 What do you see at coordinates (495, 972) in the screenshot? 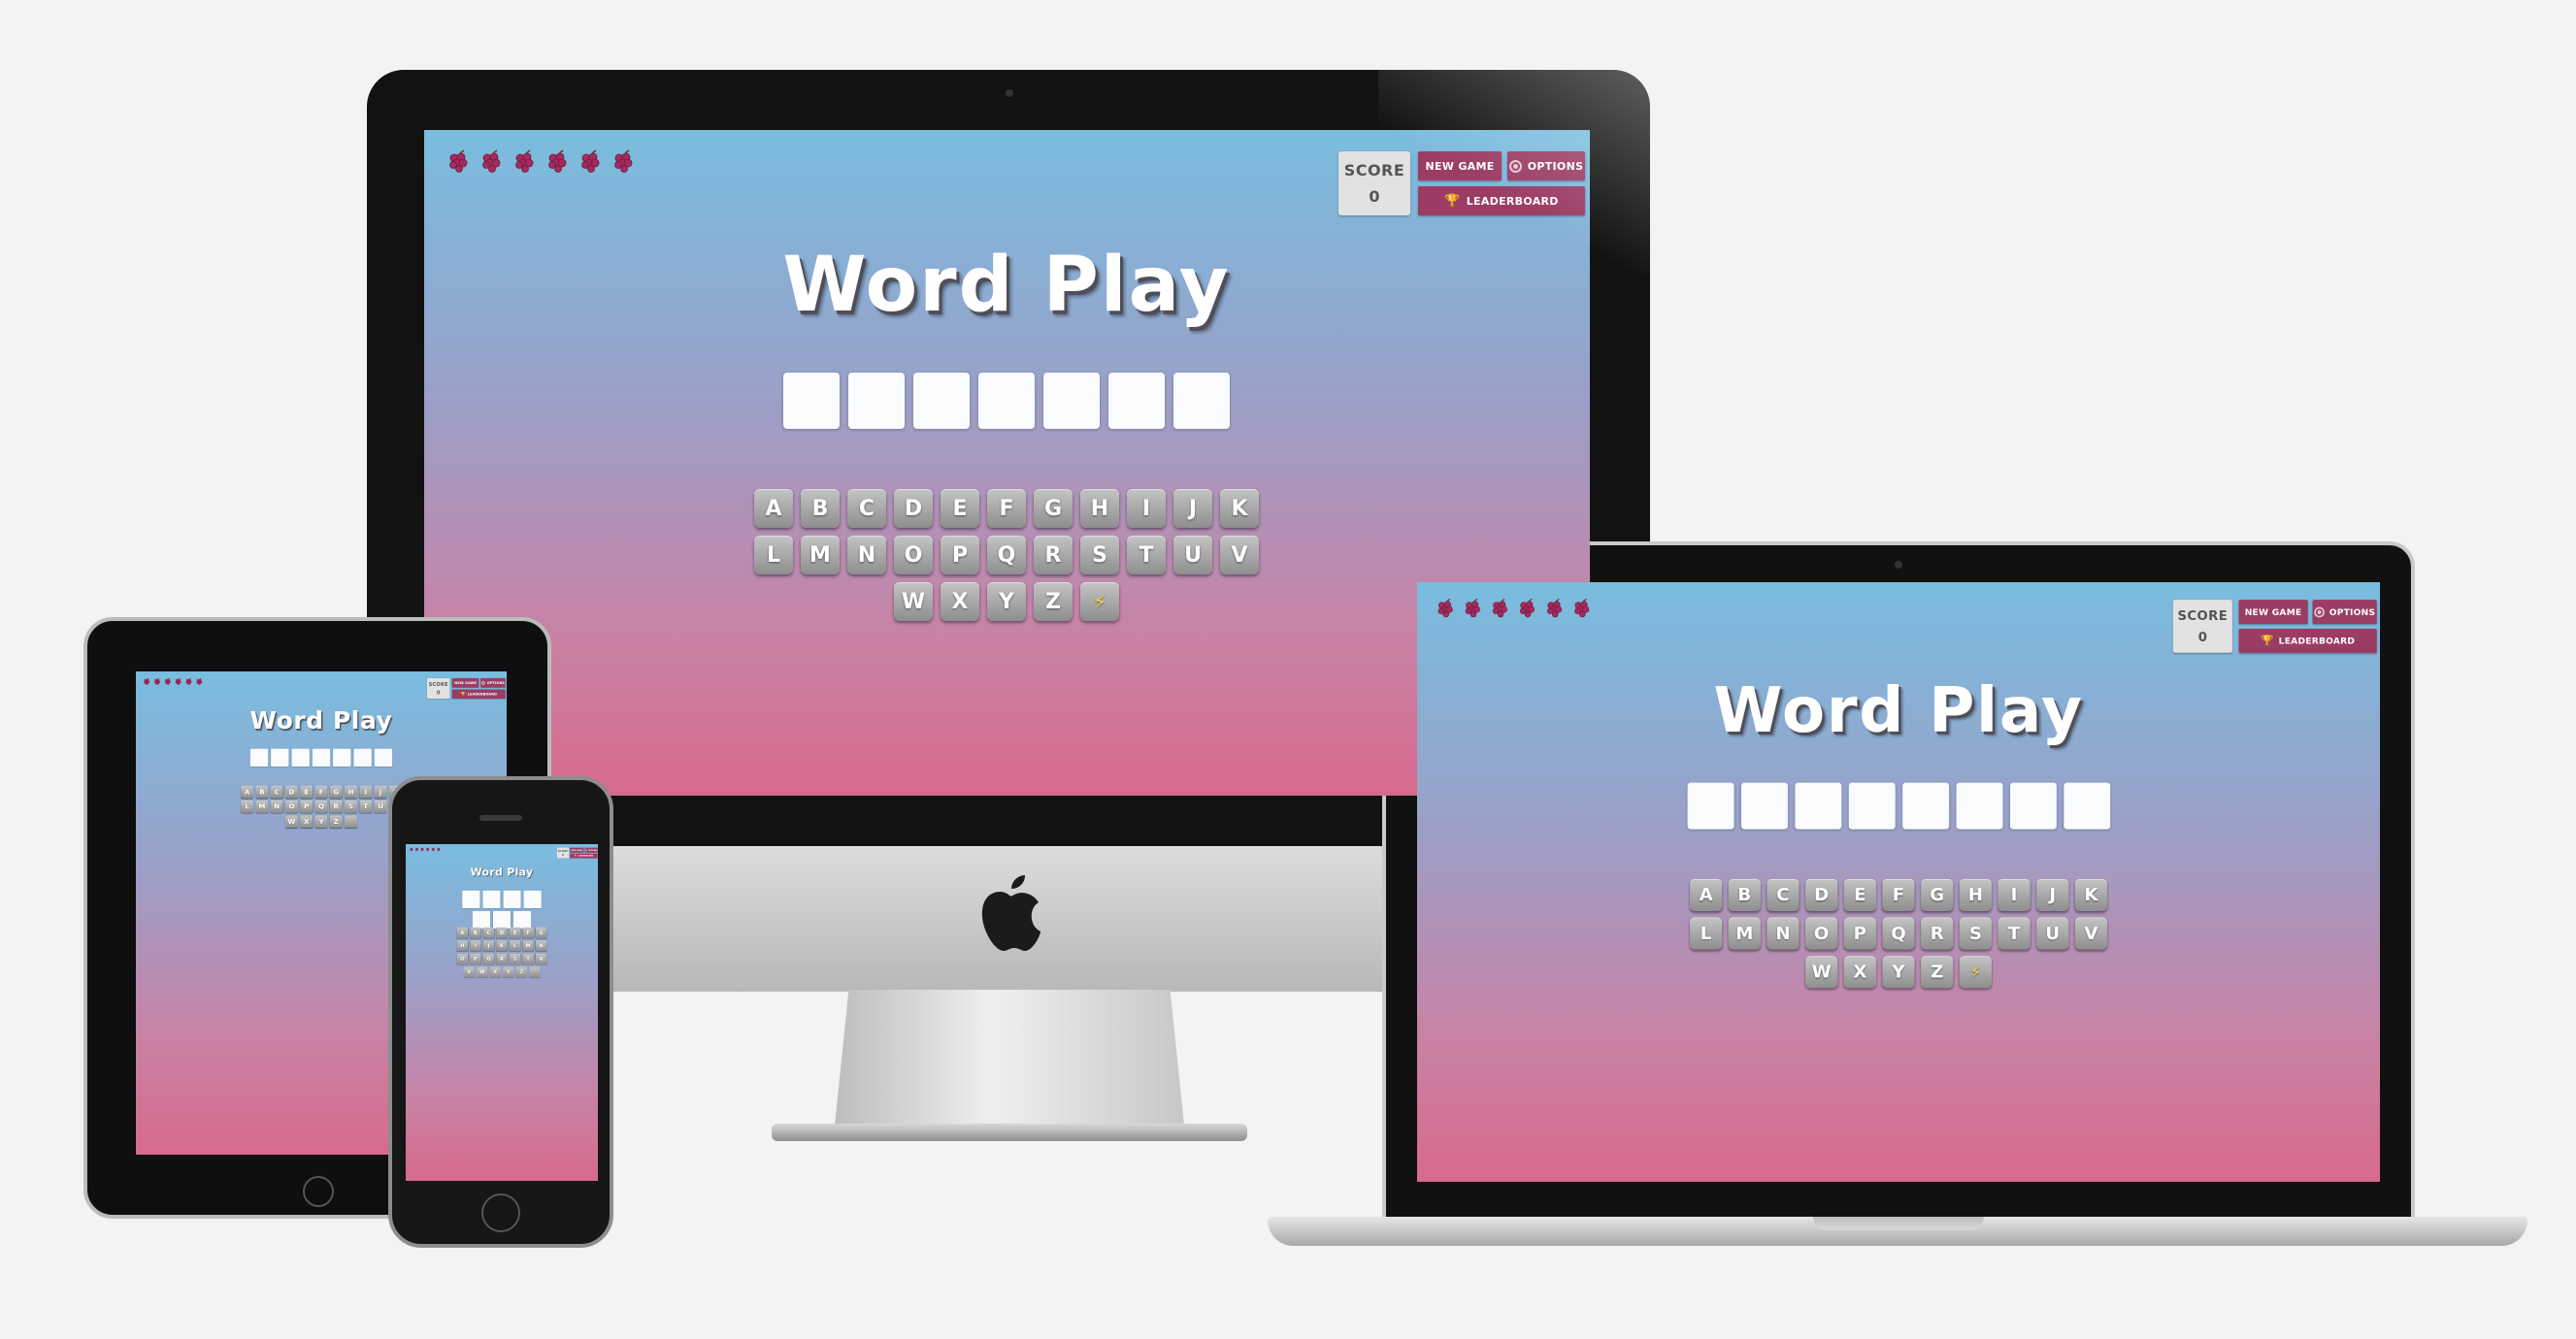
I see `letter-key-x: X` at bounding box center [495, 972].